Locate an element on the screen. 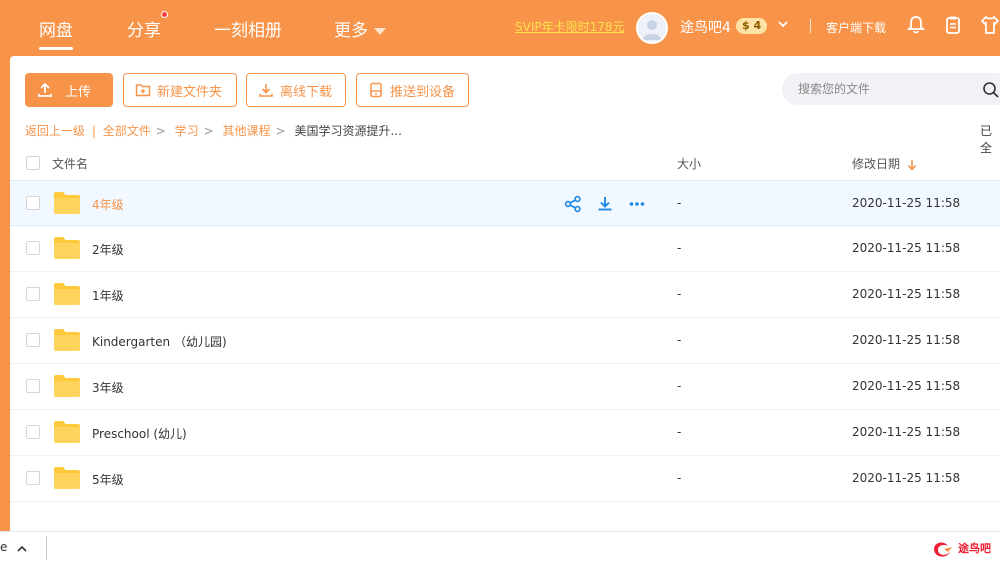 The height and width of the screenshot is (562, 1000). share-icon is located at coordinates (573, 204).